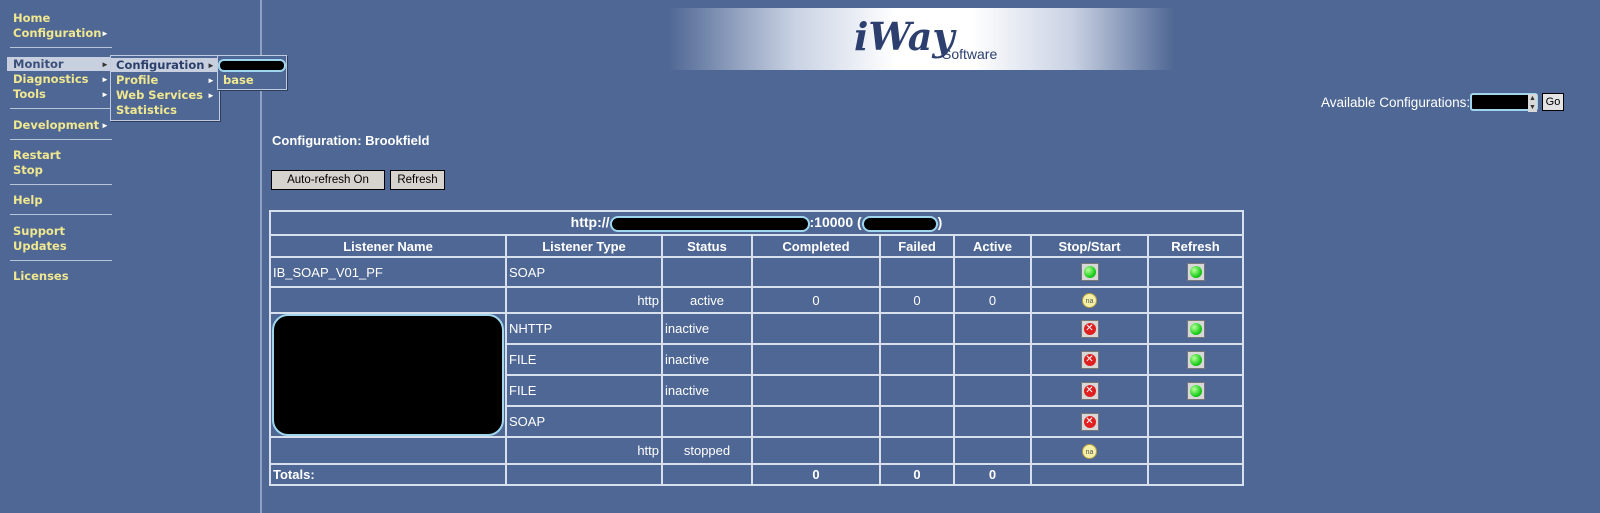 Image resolution: width=1600 pixels, height=513 pixels. What do you see at coordinates (38, 64) in the screenshot?
I see `sidebar-item-monitor: Monitor` at bounding box center [38, 64].